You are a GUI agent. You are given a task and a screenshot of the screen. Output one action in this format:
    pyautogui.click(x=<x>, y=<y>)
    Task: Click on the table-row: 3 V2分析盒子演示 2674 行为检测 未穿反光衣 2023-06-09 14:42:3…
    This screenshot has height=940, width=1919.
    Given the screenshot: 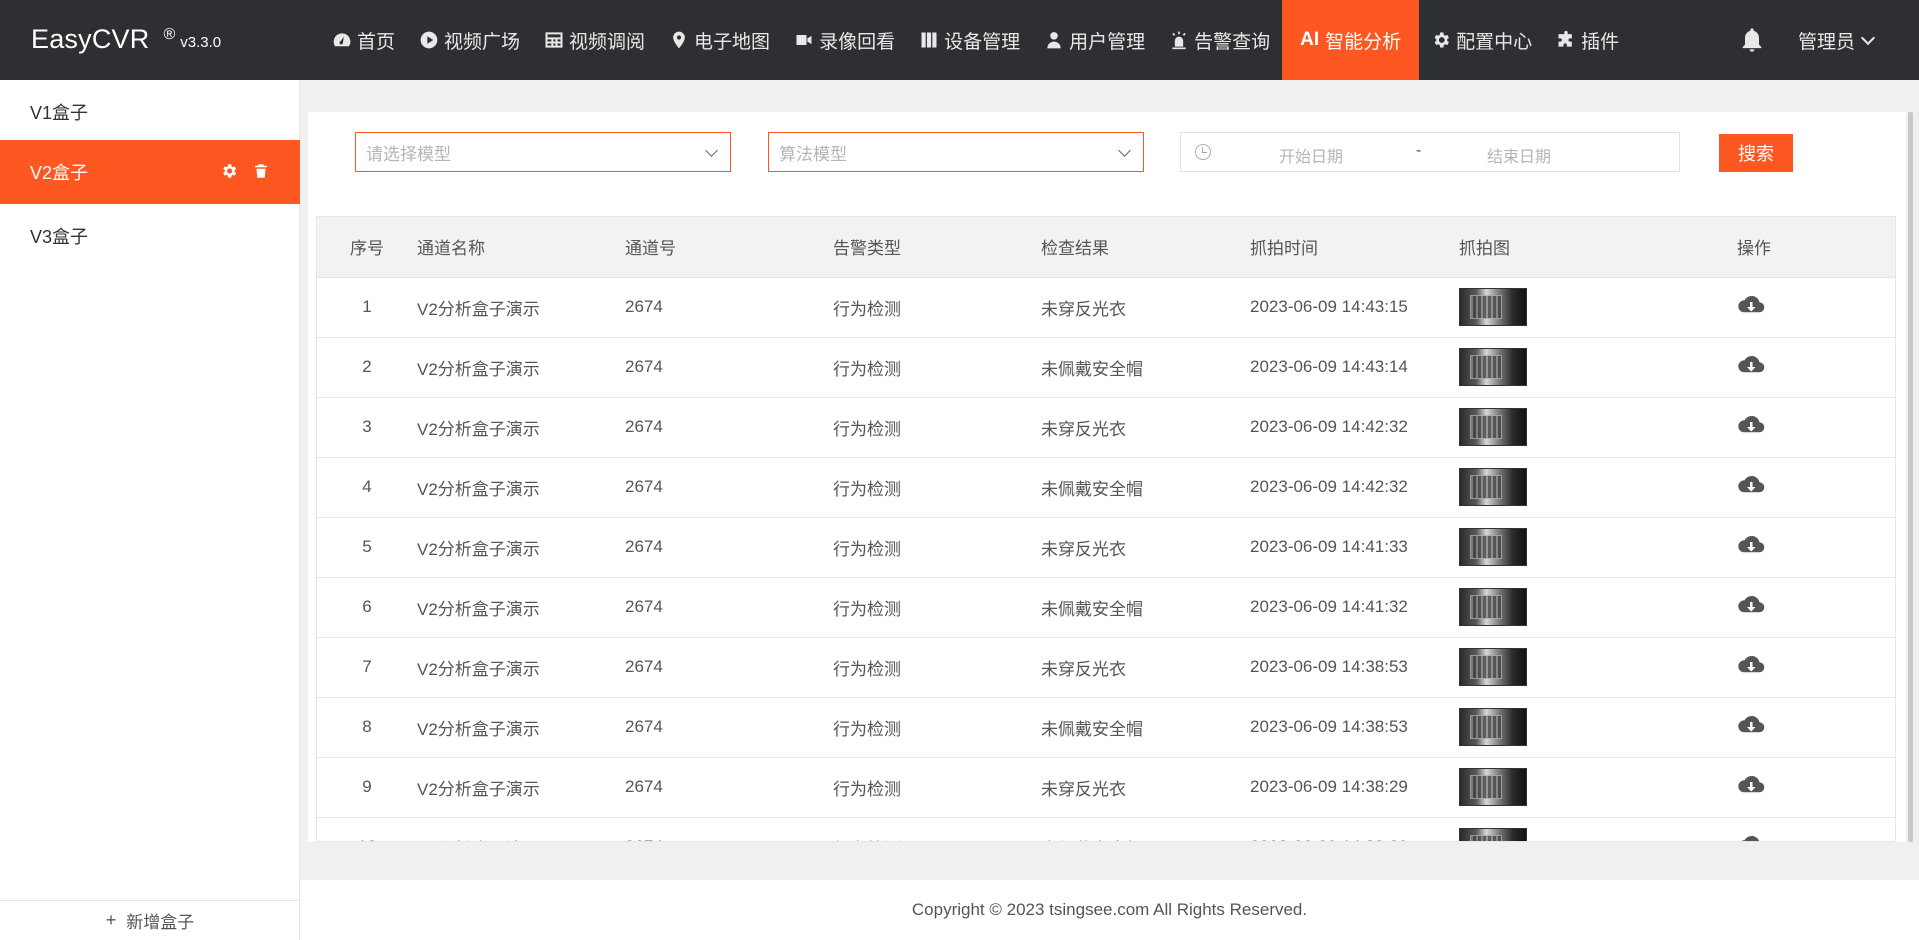 What is the action you would take?
    pyautogui.click(x=1106, y=427)
    